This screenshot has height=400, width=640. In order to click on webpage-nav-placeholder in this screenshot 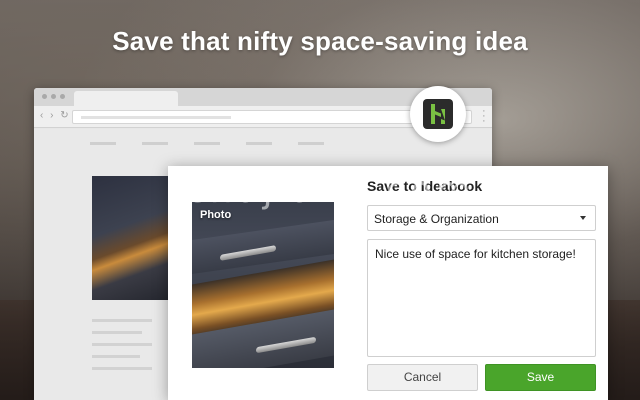, I will do `click(207, 143)`.